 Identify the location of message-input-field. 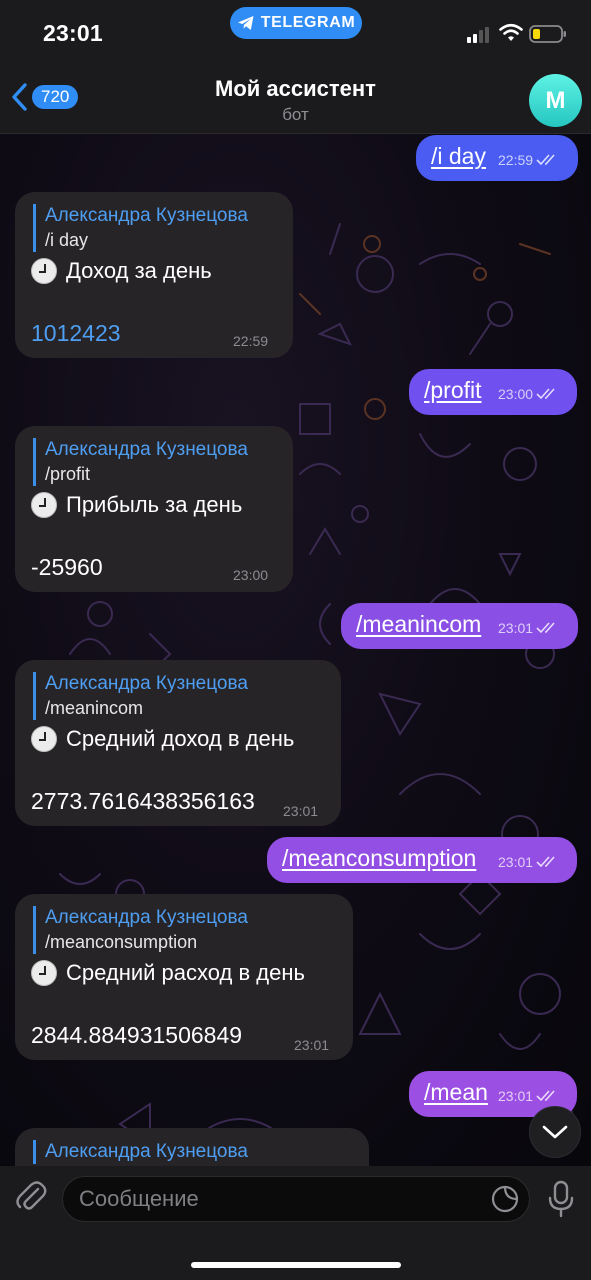
(296, 1199).